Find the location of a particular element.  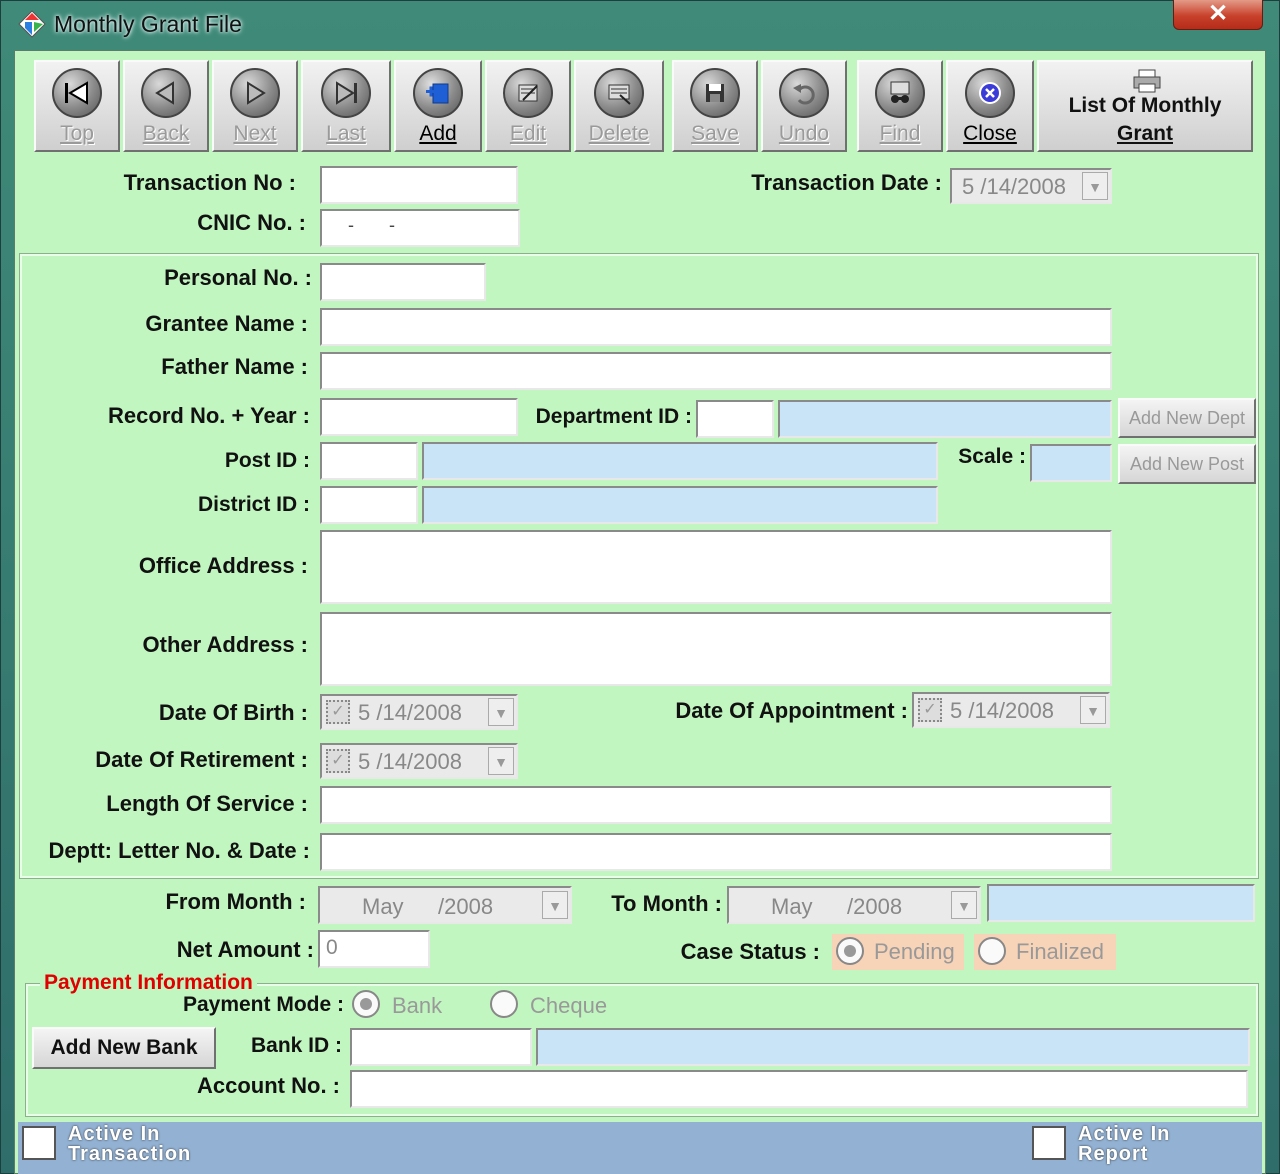

active-in-report-line2: Report is located at coordinates (1113, 1154).